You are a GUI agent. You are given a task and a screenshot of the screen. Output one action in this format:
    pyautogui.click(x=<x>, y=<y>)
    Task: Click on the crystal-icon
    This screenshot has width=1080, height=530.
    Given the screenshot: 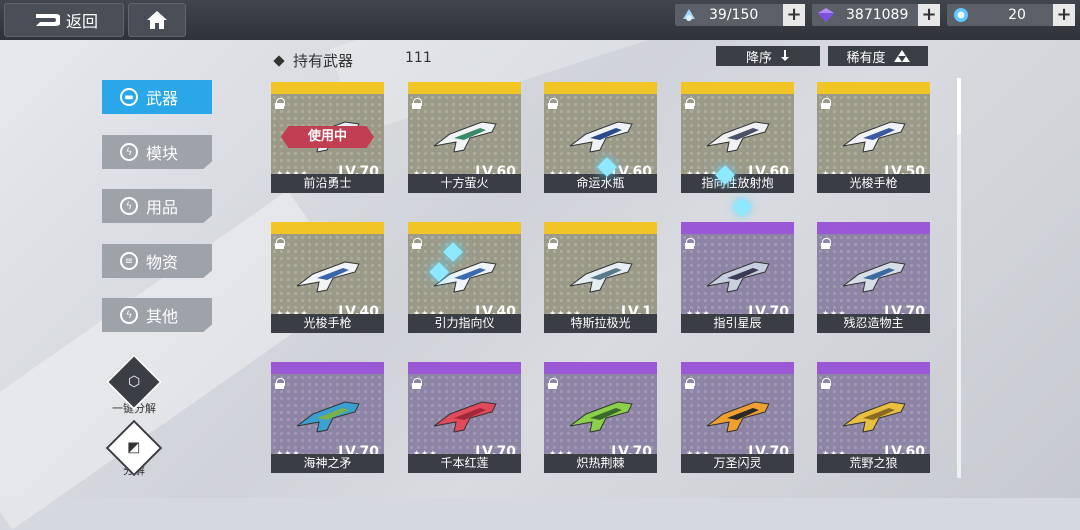 What is the action you would take?
    pyautogui.click(x=826, y=15)
    